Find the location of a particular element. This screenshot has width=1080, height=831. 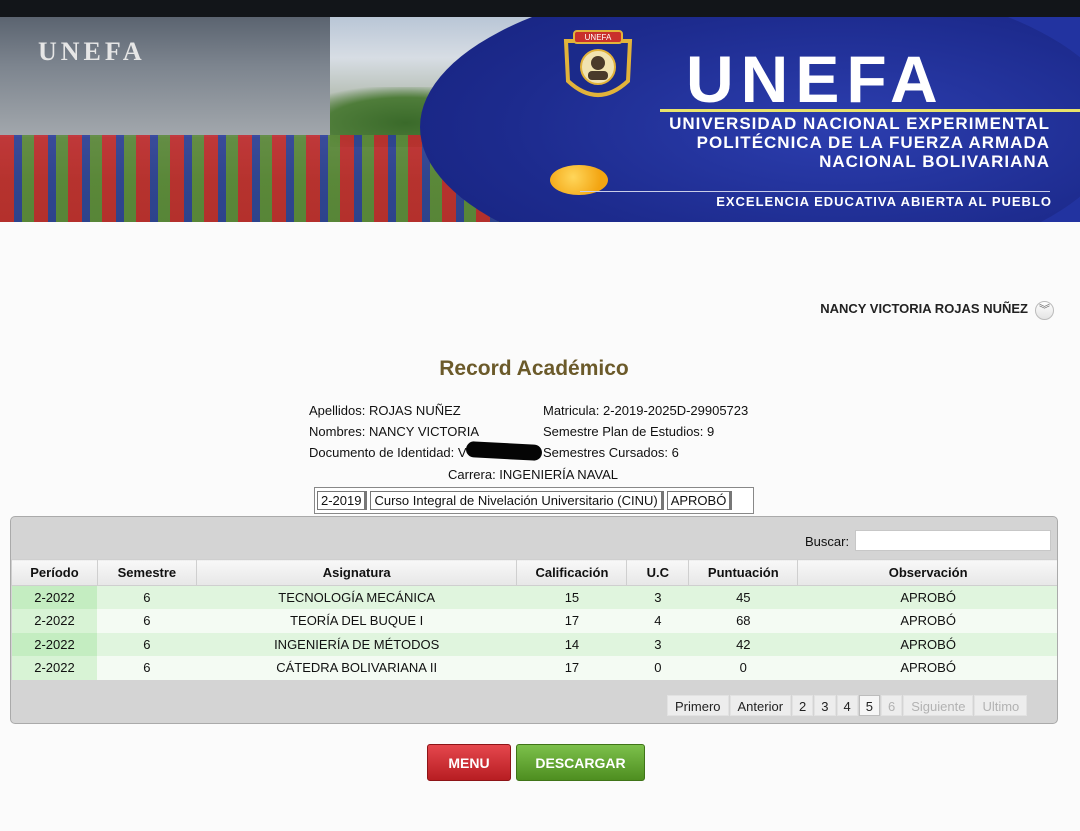

column-header-semestre: Semestre is located at coordinates (146, 572).